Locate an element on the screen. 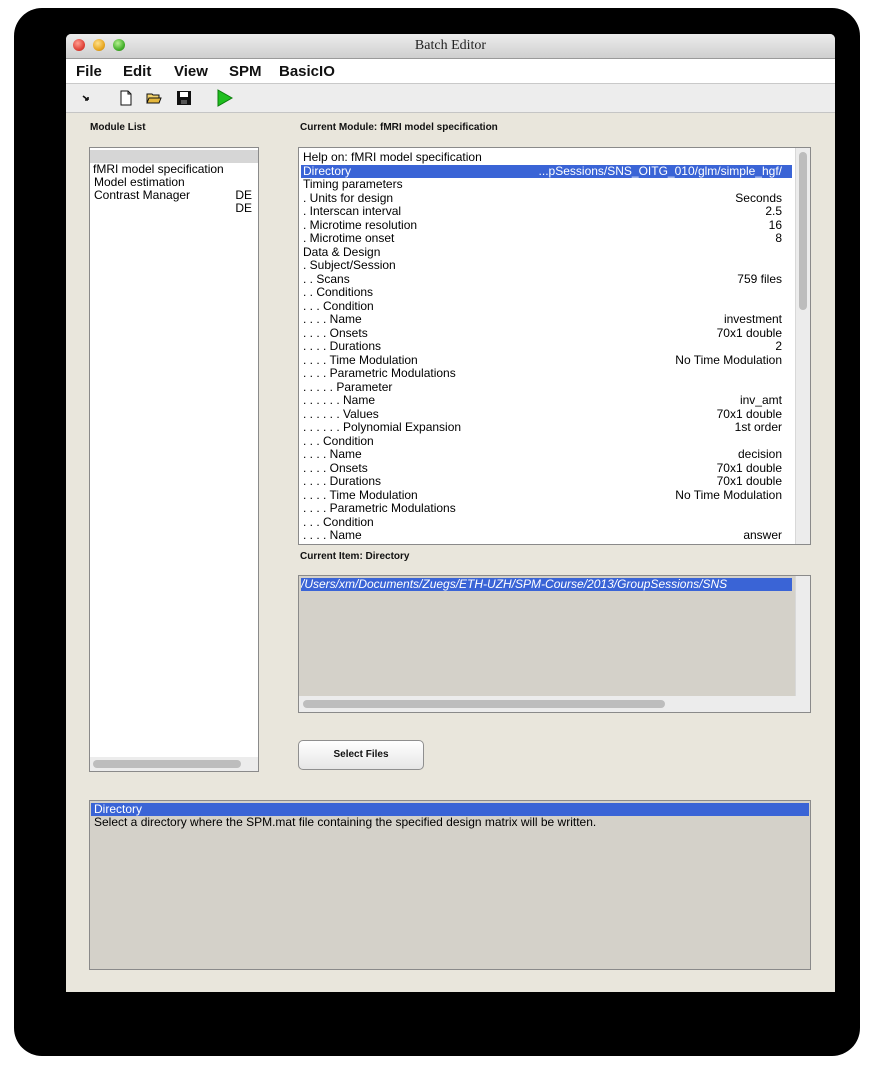  current-module-vertical-scrollbar is located at coordinates (802, 346).